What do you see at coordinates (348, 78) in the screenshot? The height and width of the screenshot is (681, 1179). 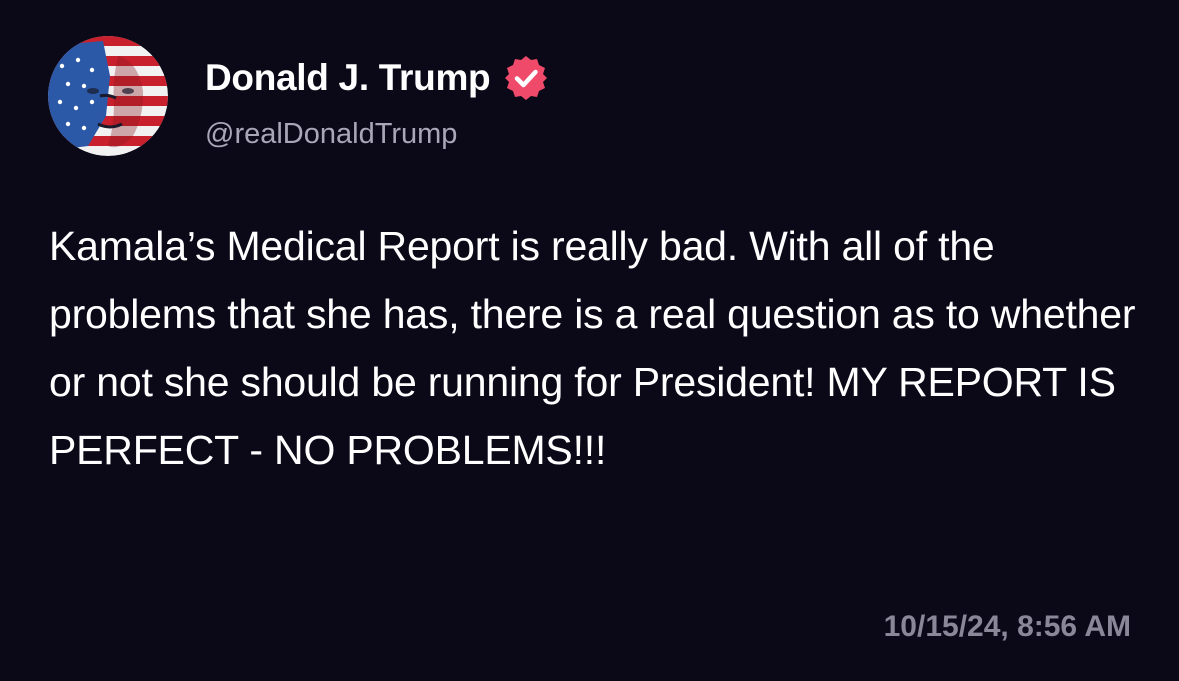 I see `author-name: Donald J. Trump` at bounding box center [348, 78].